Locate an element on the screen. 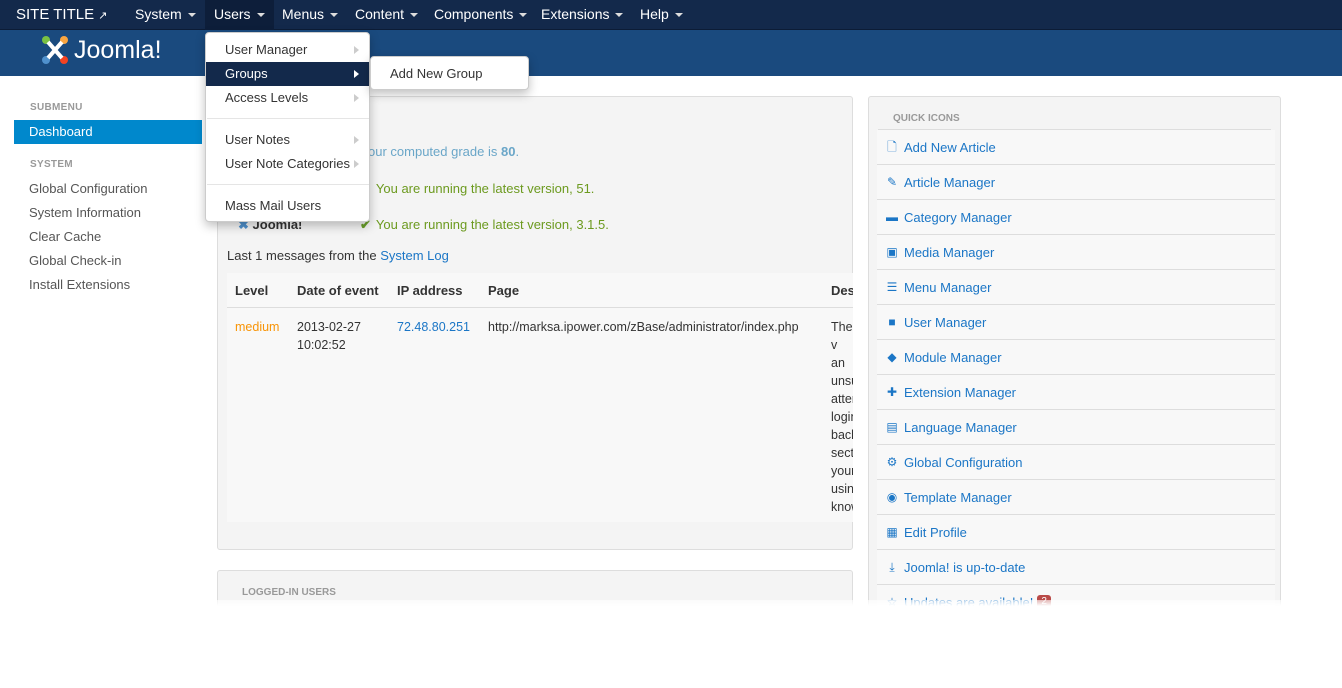 The width and height of the screenshot is (1342, 688). joomla-logo-icon is located at coordinates (55, 50).